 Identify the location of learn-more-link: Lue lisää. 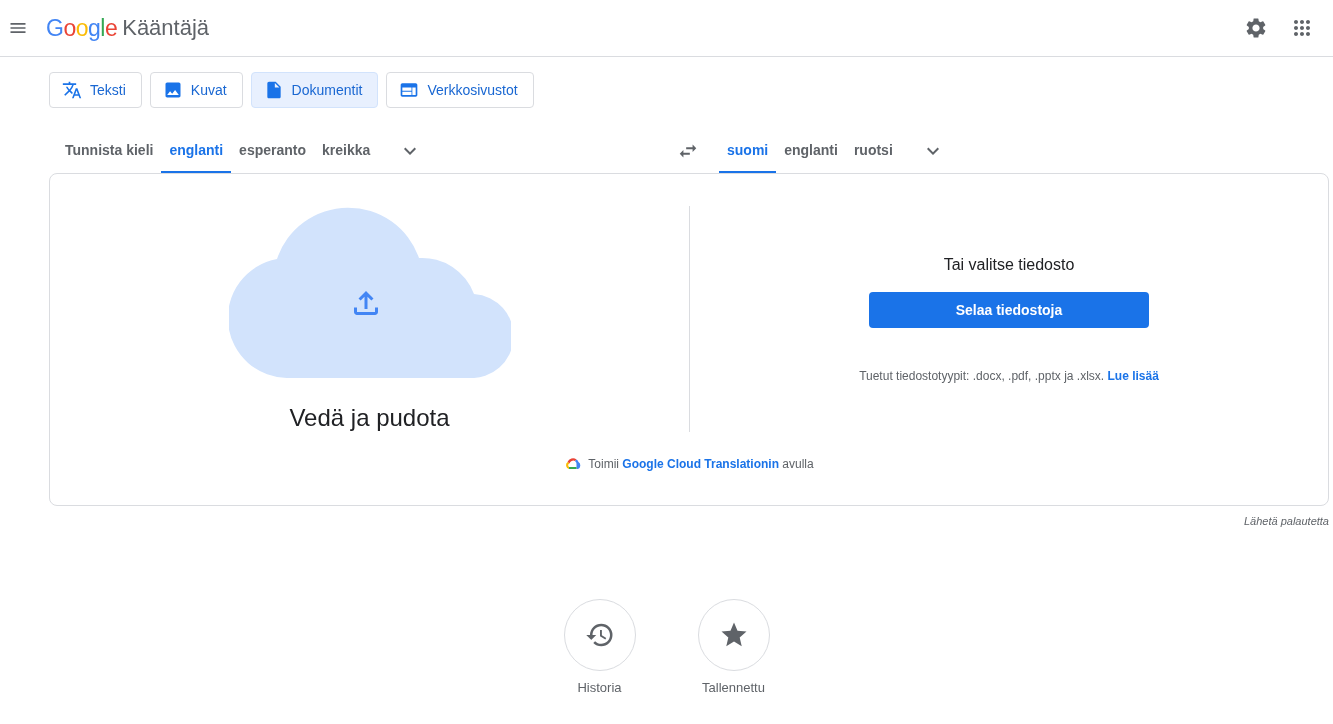
(1133, 376).